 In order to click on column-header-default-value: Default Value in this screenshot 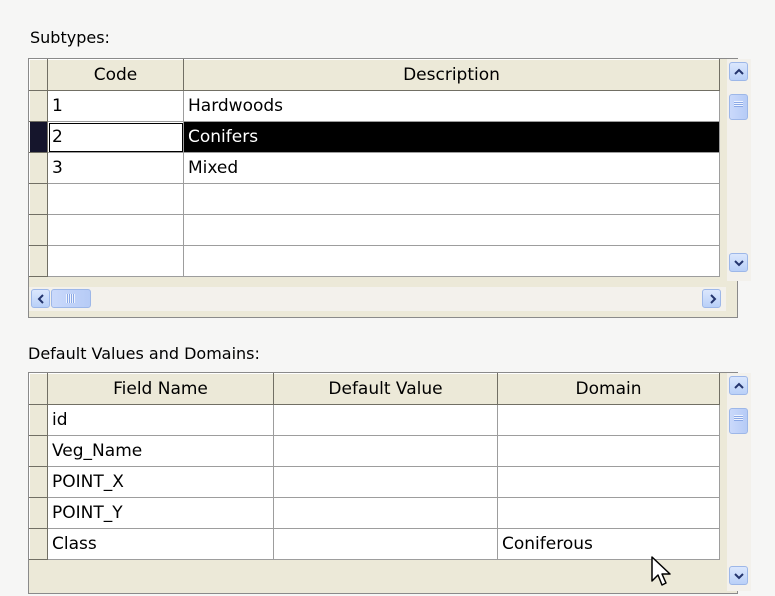, I will do `click(385, 389)`.